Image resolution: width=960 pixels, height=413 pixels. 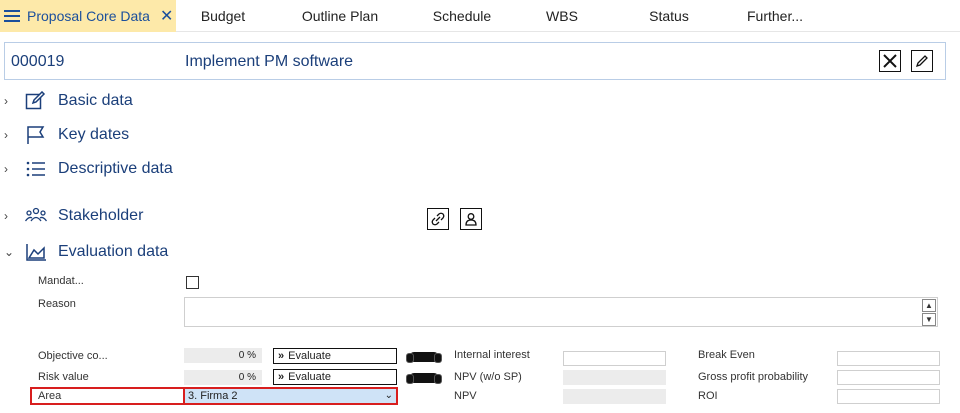 I want to click on section-evaluation-data: ⌄ Evaluation data, so click(x=86, y=252).